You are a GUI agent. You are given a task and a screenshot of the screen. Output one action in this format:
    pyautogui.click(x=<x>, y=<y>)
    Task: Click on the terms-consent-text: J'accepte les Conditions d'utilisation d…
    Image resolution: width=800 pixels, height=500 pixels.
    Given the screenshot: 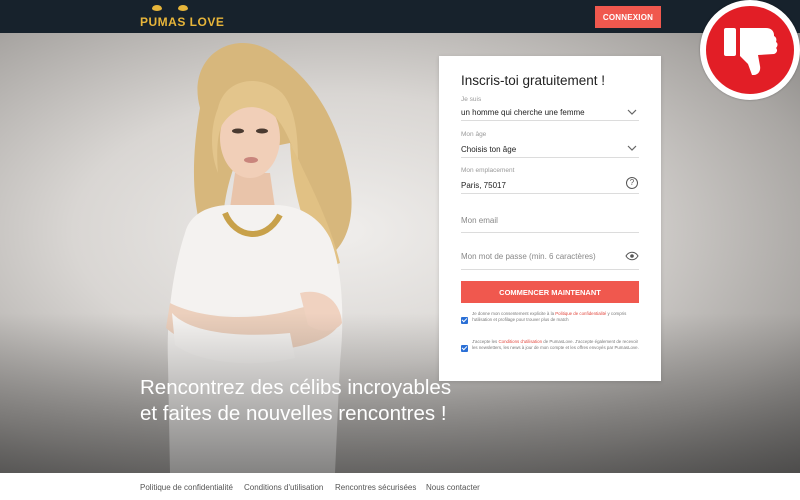 What is the action you would take?
    pyautogui.click(x=555, y=344)
    